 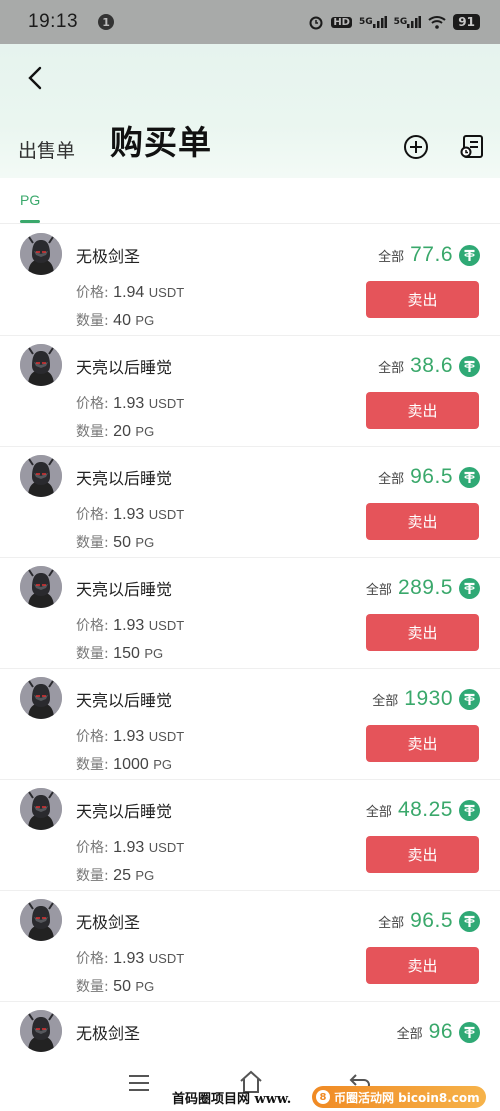 I want to click on status-icons: HD 5G 5G 91, so click(x=394, y=22).